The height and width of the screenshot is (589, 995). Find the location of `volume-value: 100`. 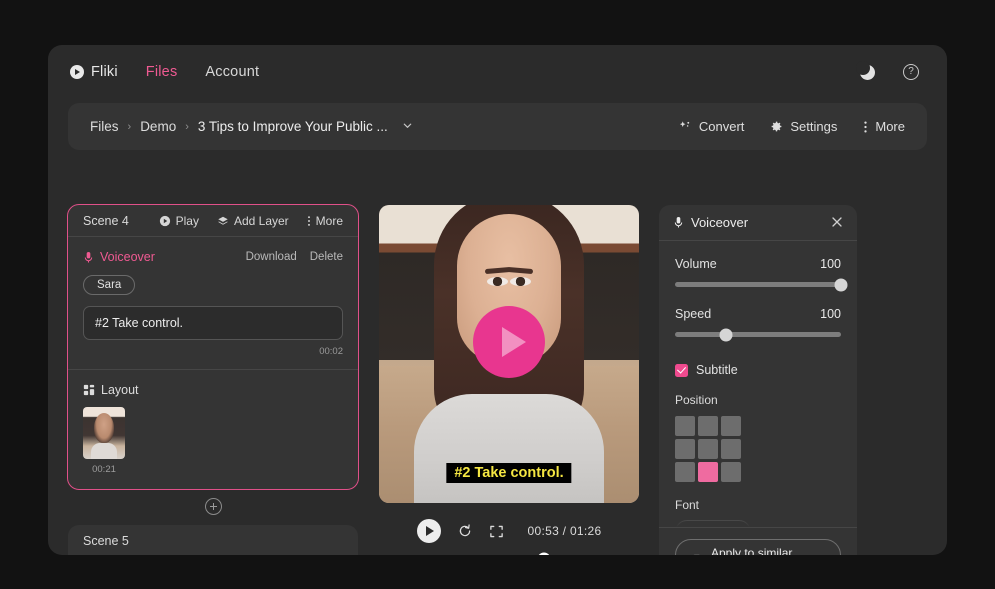

volume-value: 100 is located at coordinates (830, 264).